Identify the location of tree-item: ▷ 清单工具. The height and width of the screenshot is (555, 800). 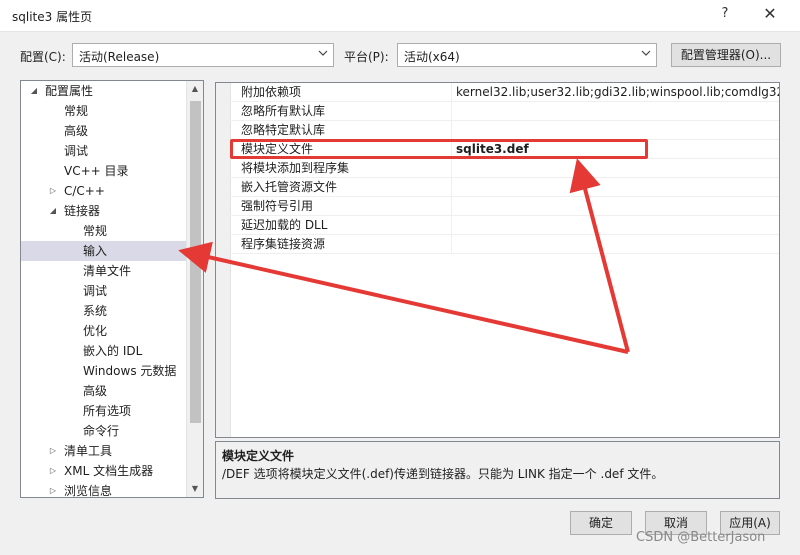
(104, 451).